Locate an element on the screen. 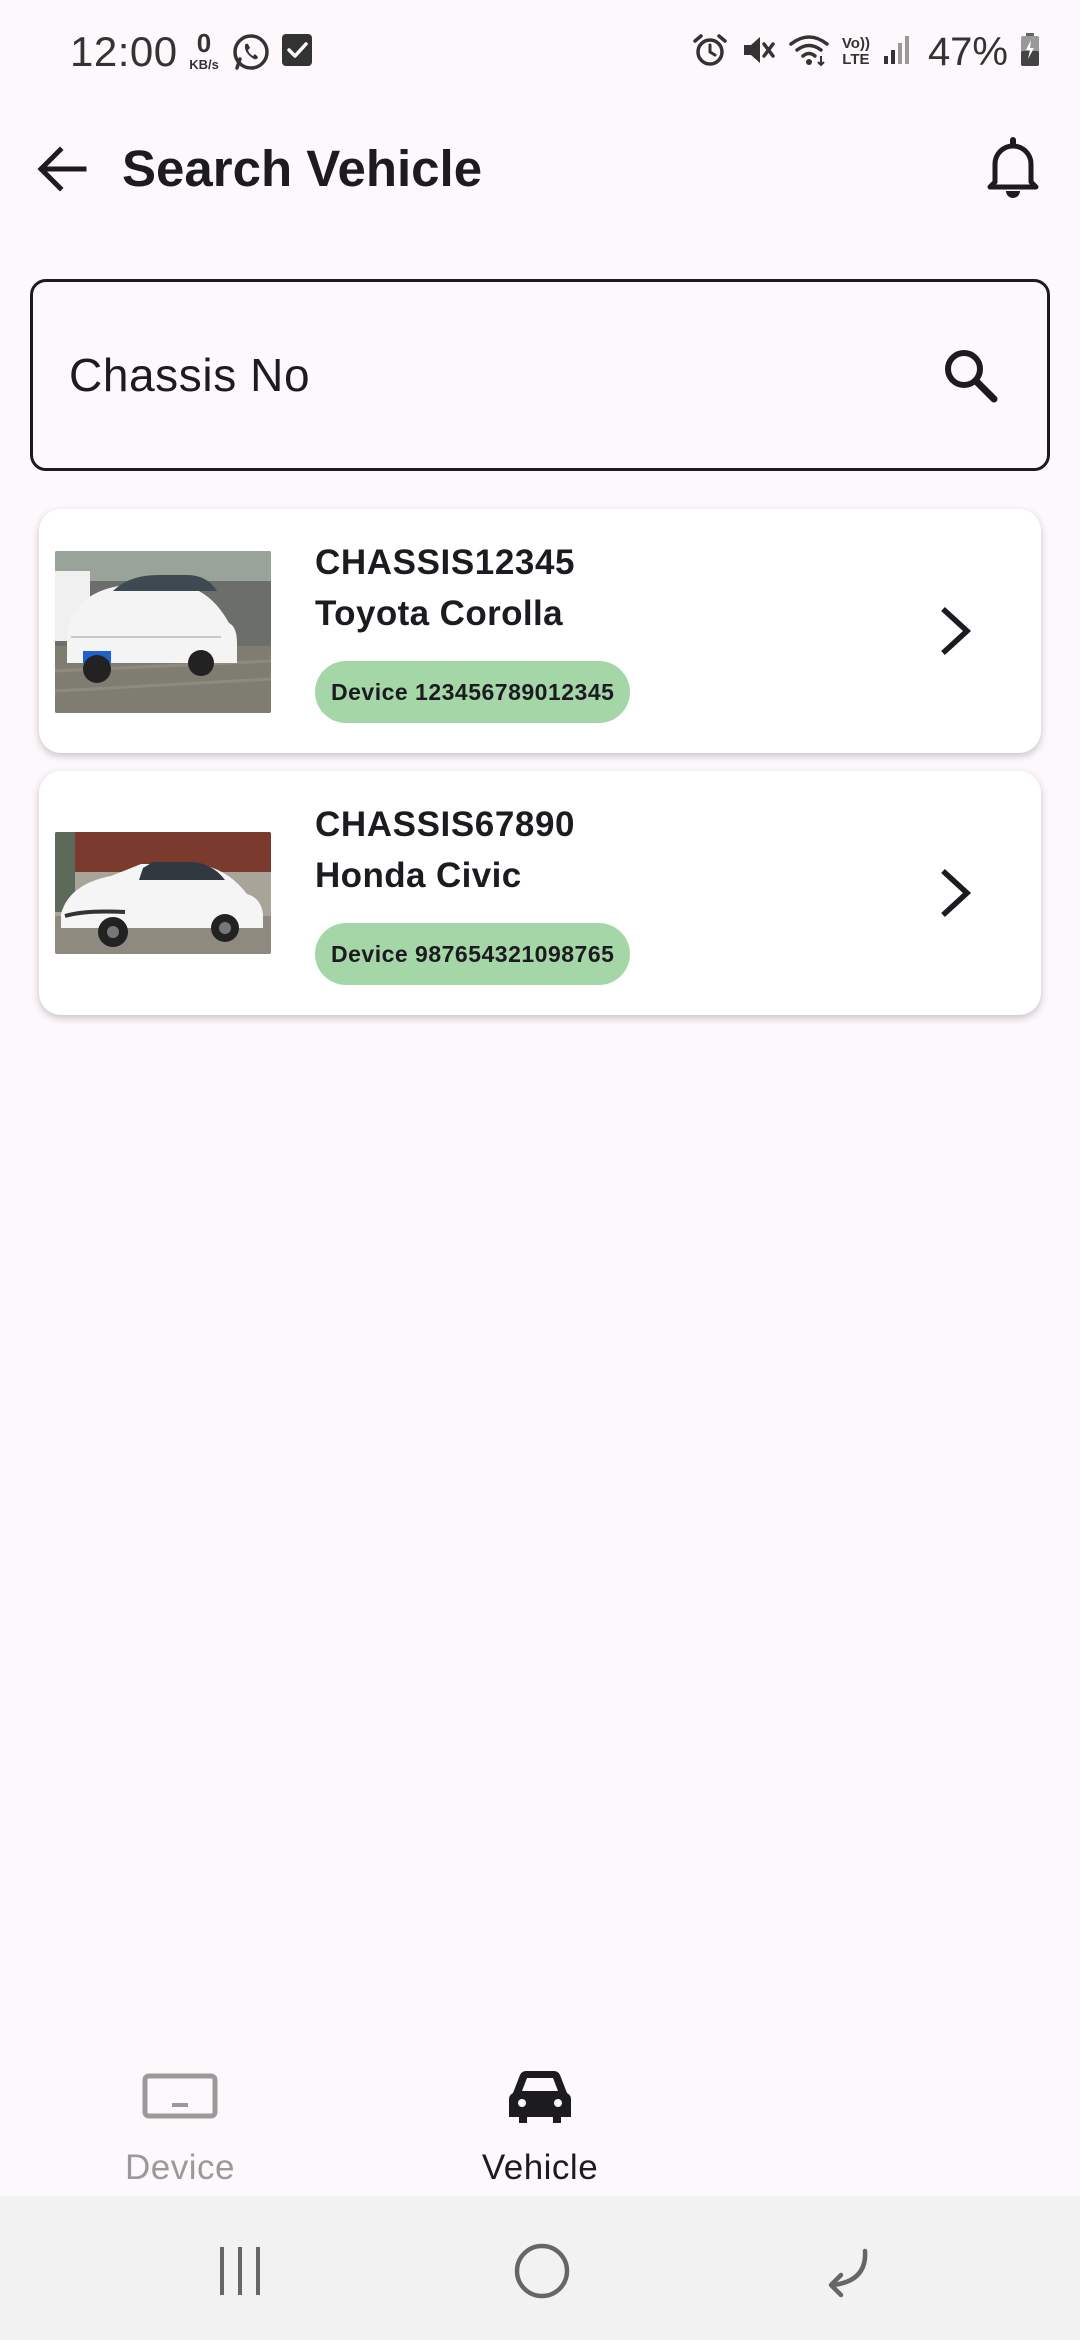 This screenshot has height=2340, width=1080. car-icon is located at coordinates (540, 2096).